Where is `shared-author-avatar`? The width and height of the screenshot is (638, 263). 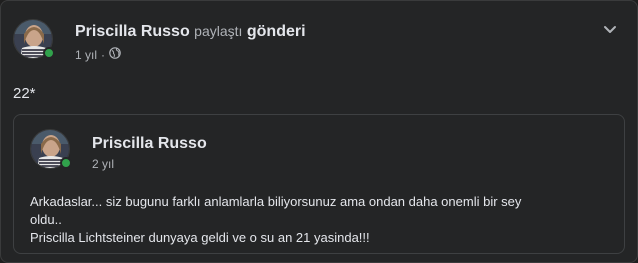 shared-author-avatar is located at coordinates (51, 149).